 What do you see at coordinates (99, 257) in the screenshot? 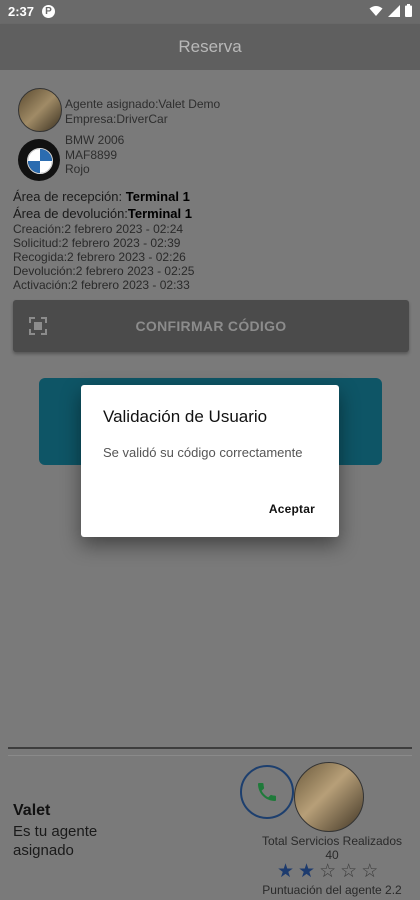
I see `date-pickup: Recogida:2 febrero 2023 - 02:26` at bounding box center [99, 257].